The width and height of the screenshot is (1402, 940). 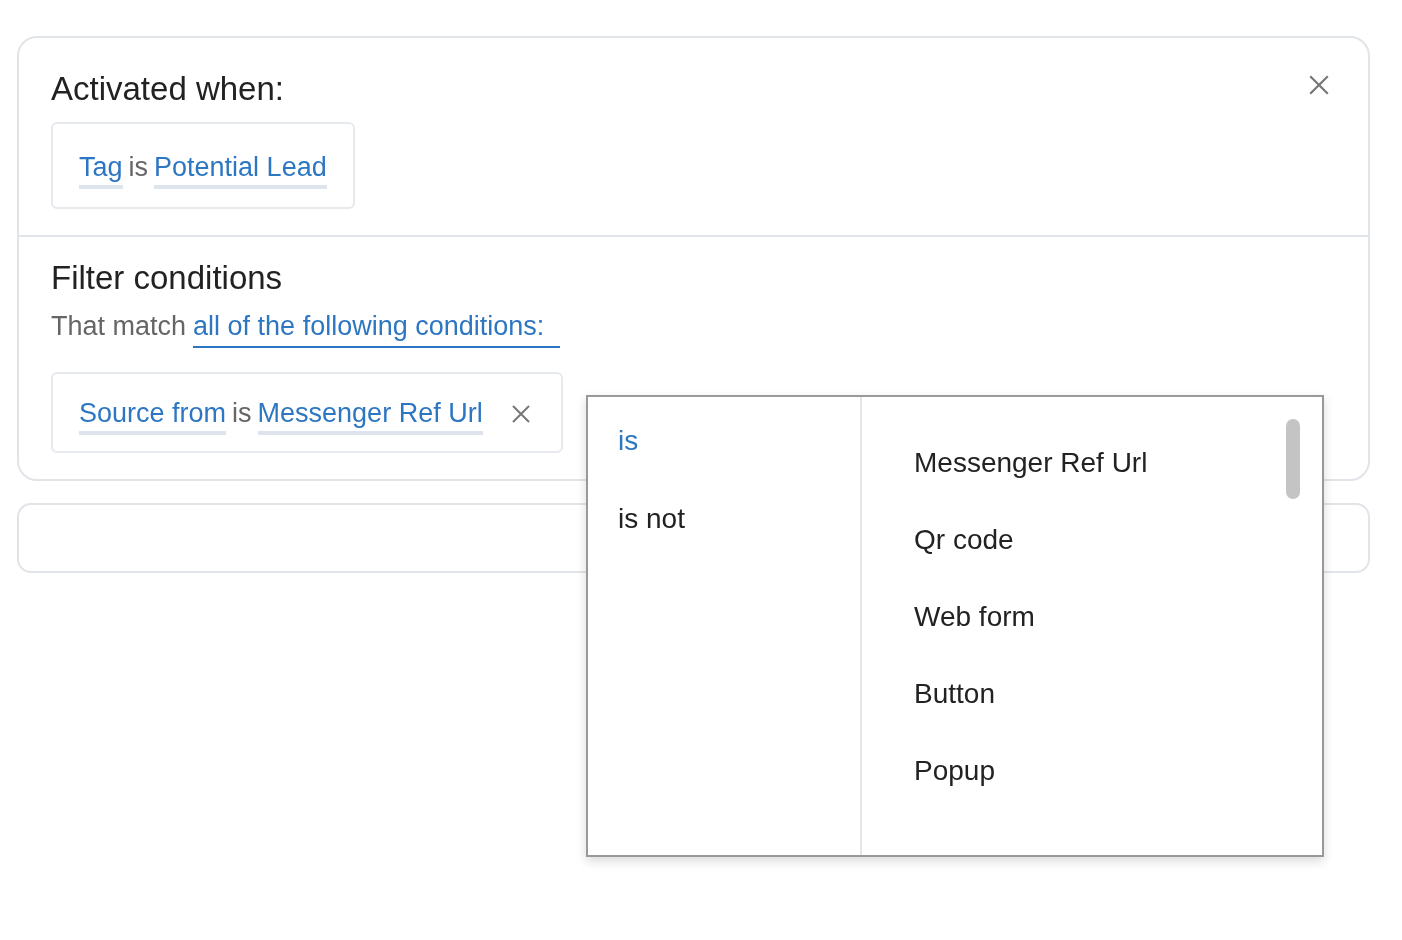 What do you see at coordinates (240, 170) in the screenshot?
I see `value-link: Potential Lead` at bounding box center [240, 170].